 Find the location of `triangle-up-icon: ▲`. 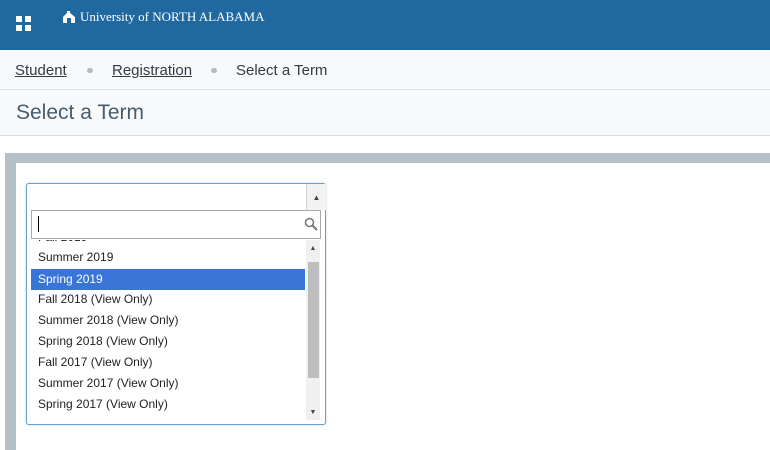

triangle-up-icon: ▲ is located at coordinates (316, 197).